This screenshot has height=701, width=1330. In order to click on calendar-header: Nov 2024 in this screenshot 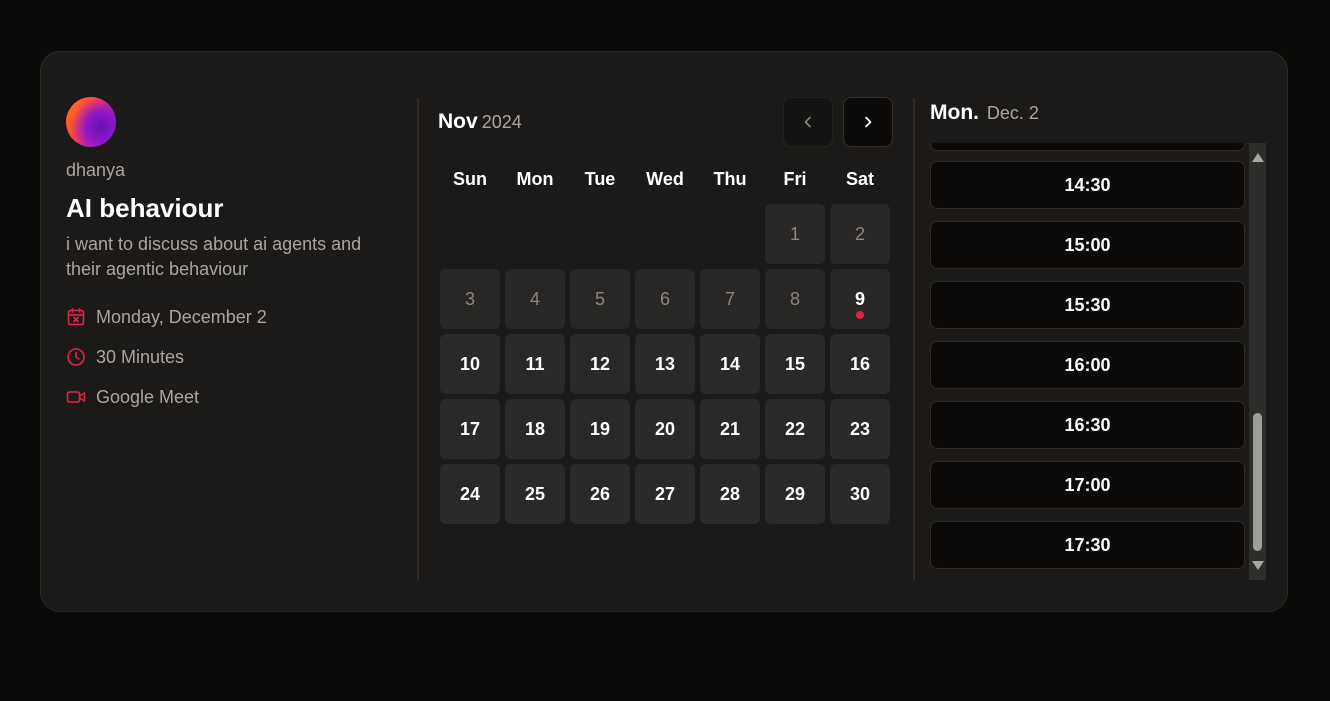, I will do `click(668, 122)`.